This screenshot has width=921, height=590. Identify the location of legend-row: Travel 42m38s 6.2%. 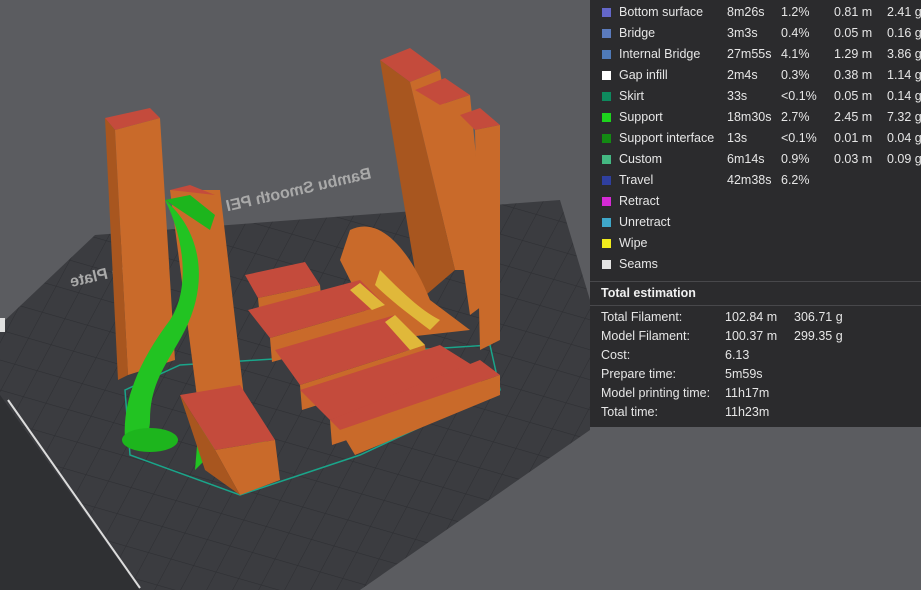
(755, 180).